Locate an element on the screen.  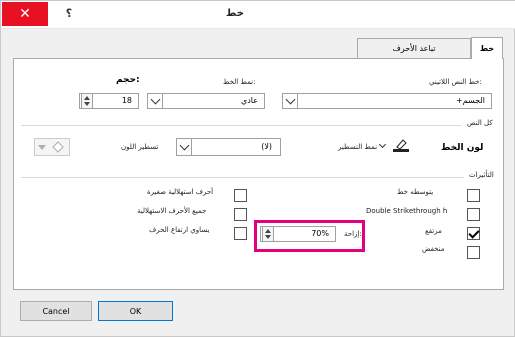
font-color-dropdown-button is located at coordinates (382, 146).